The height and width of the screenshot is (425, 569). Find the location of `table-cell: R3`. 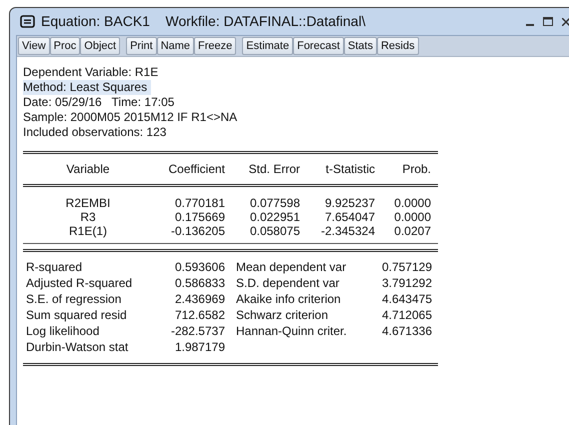

table-cell: R3 is located at coordinates (88, 217).